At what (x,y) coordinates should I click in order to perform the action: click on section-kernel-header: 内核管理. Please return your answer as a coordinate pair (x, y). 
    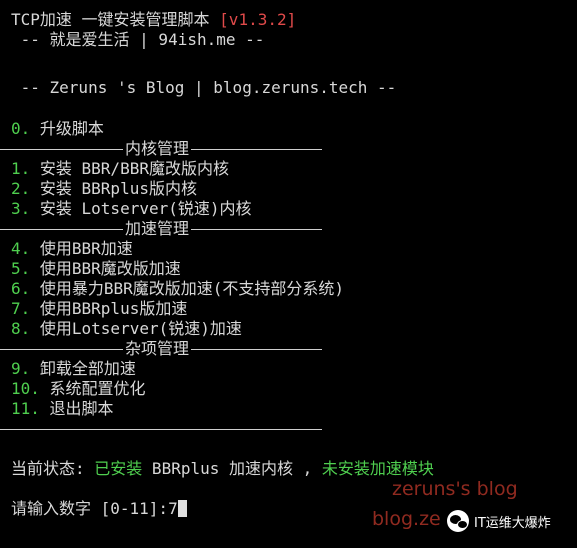
    Looking at the image, I should click on (161, 149).